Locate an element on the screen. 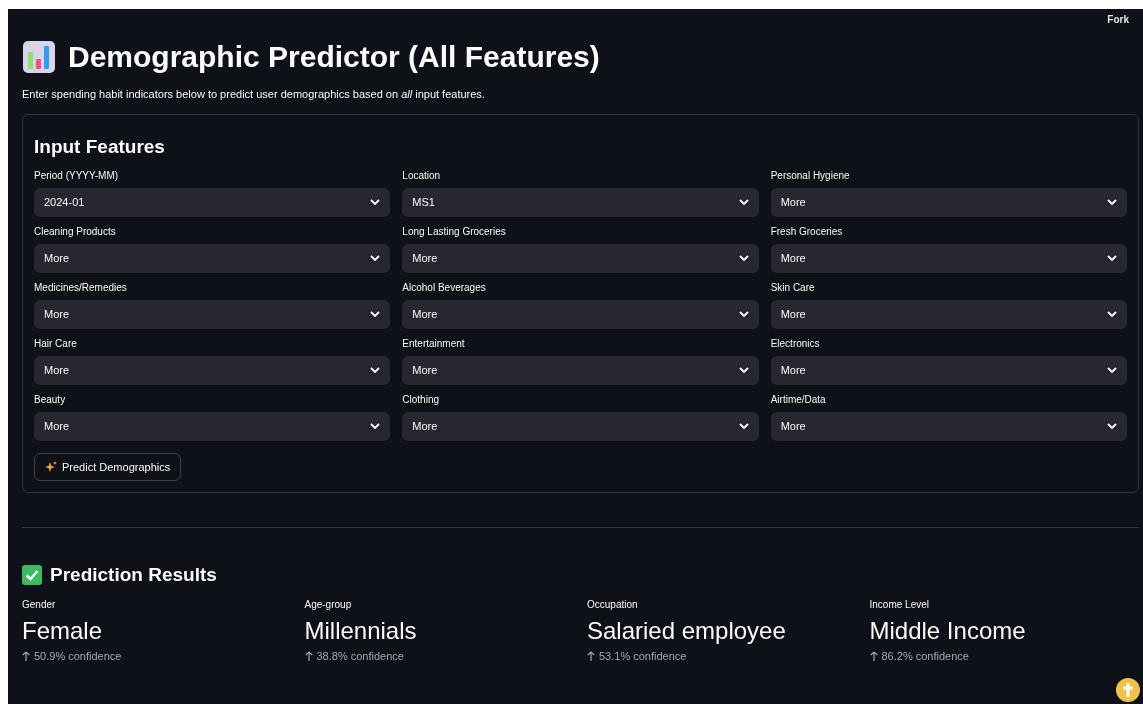 The image size is (1143, 704). metric-delta: 38.8% confidence is located at coordinates (360, 656).